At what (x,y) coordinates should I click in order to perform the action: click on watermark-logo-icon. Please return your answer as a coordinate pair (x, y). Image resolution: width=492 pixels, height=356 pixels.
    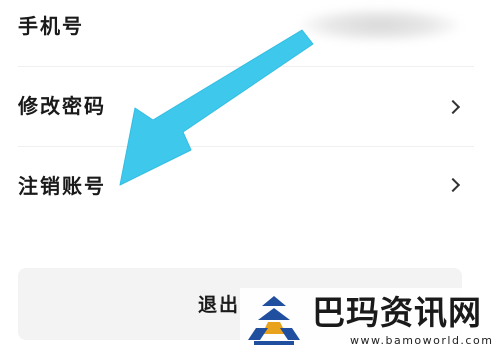
    Looking at the image, I should click on (274, 320).